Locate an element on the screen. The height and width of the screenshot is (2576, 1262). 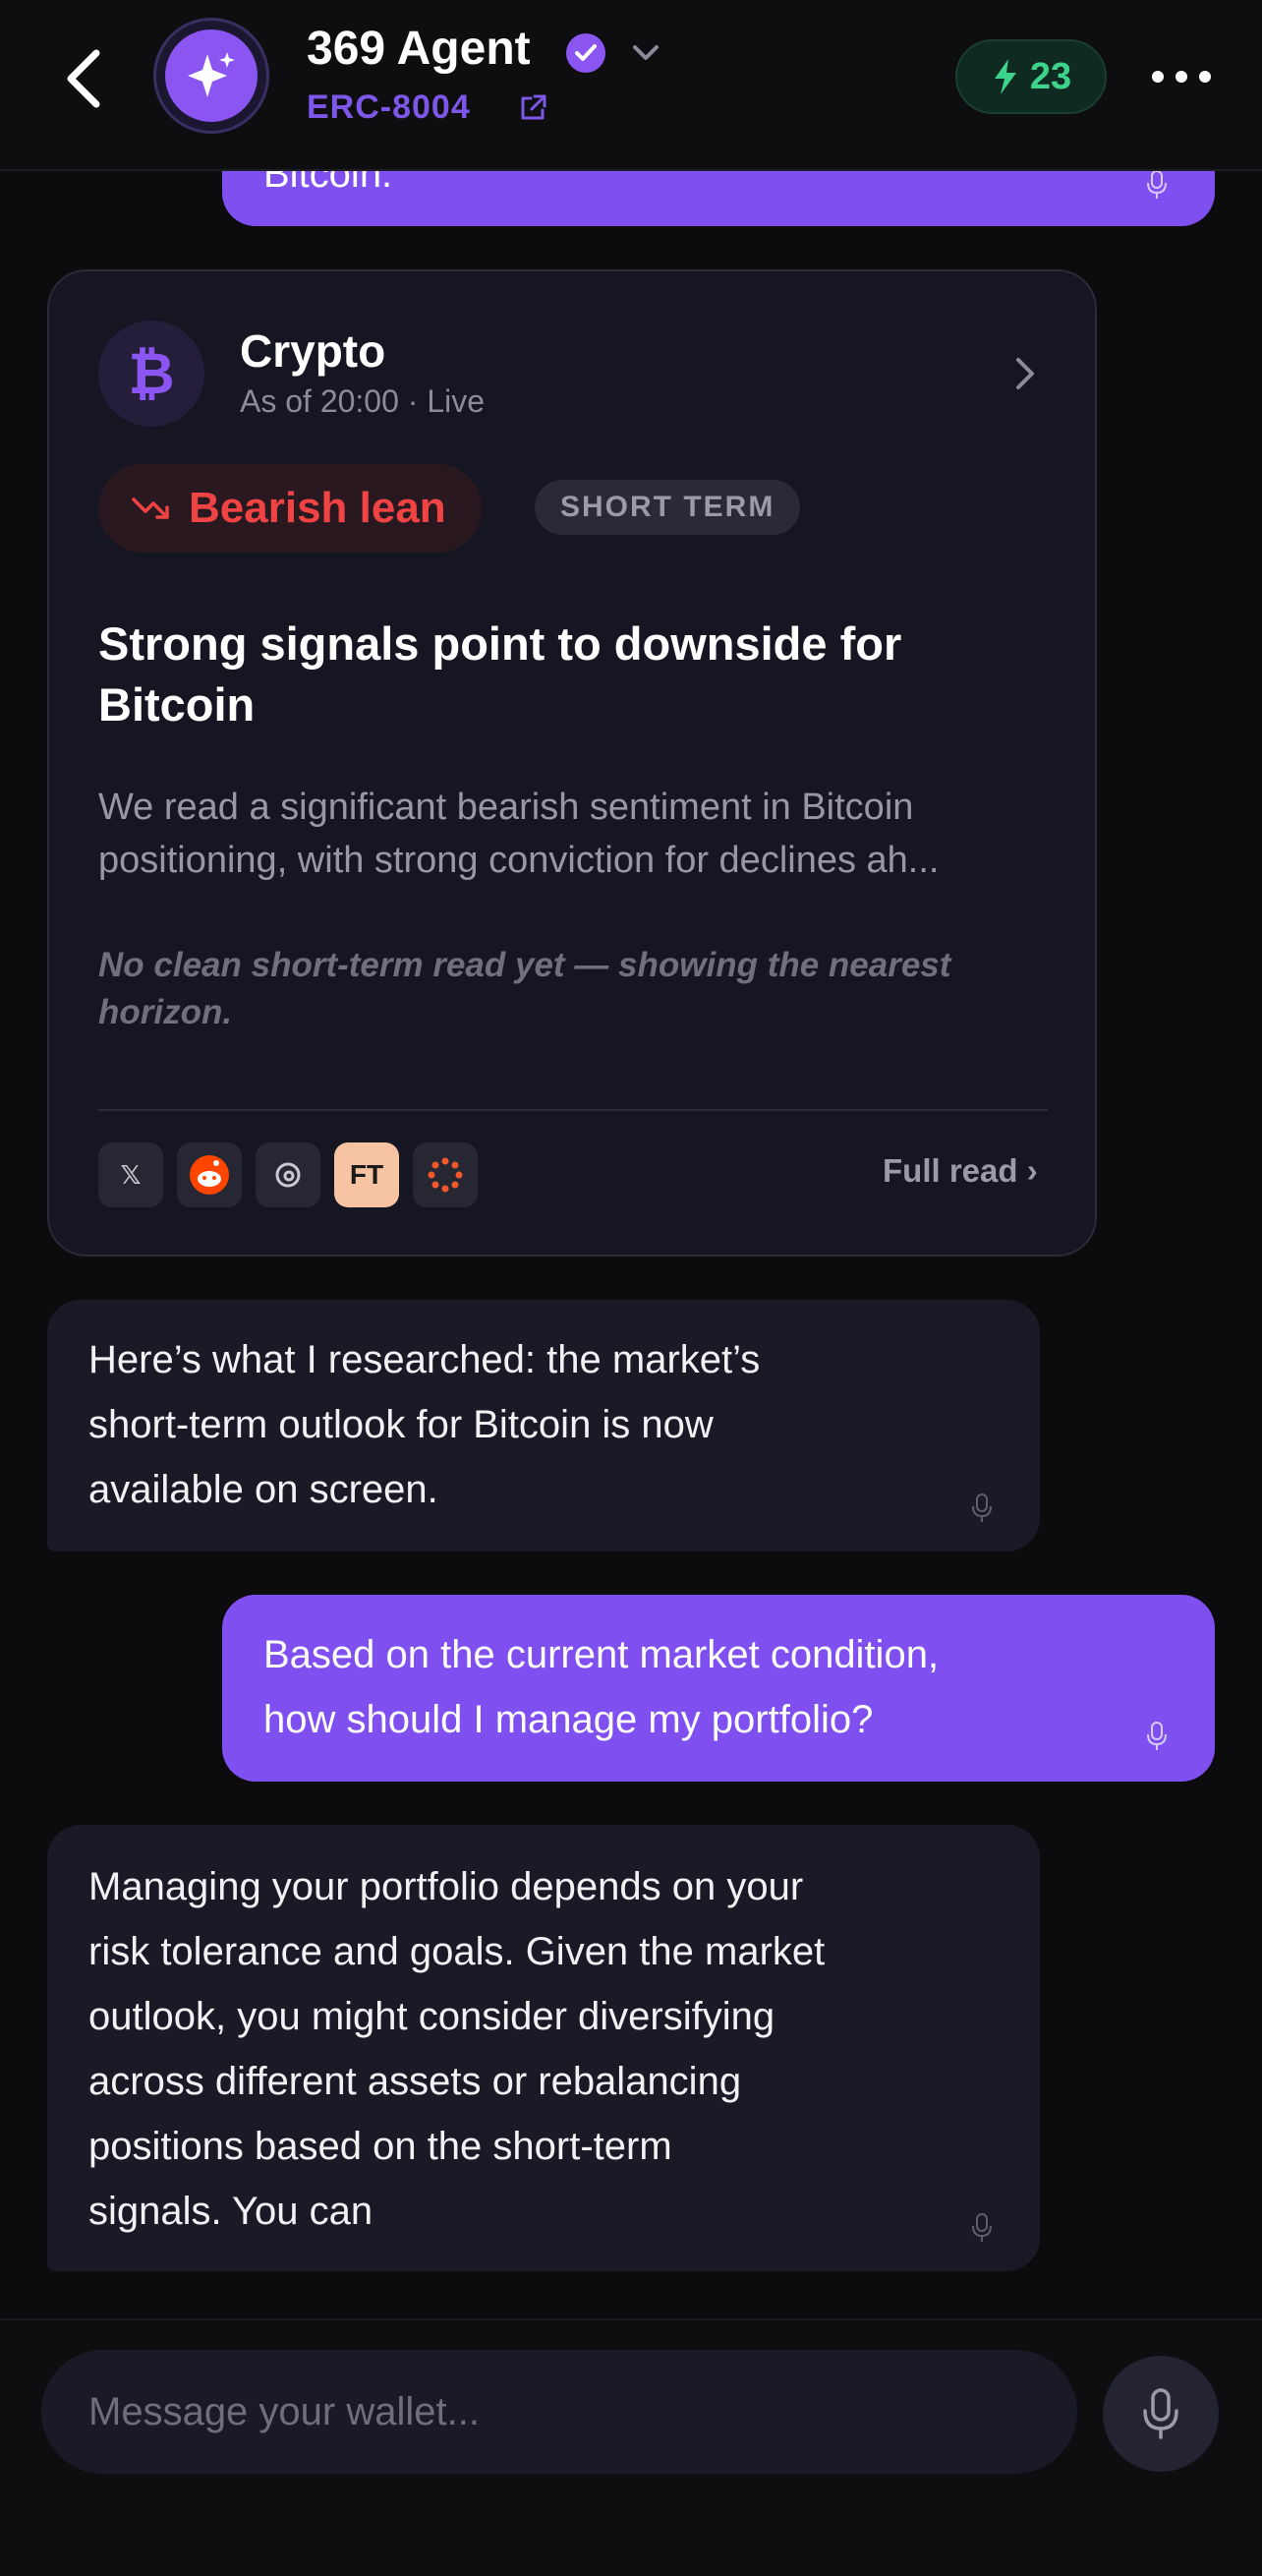
verified-badge-icon is located at coordinates (585, 53).